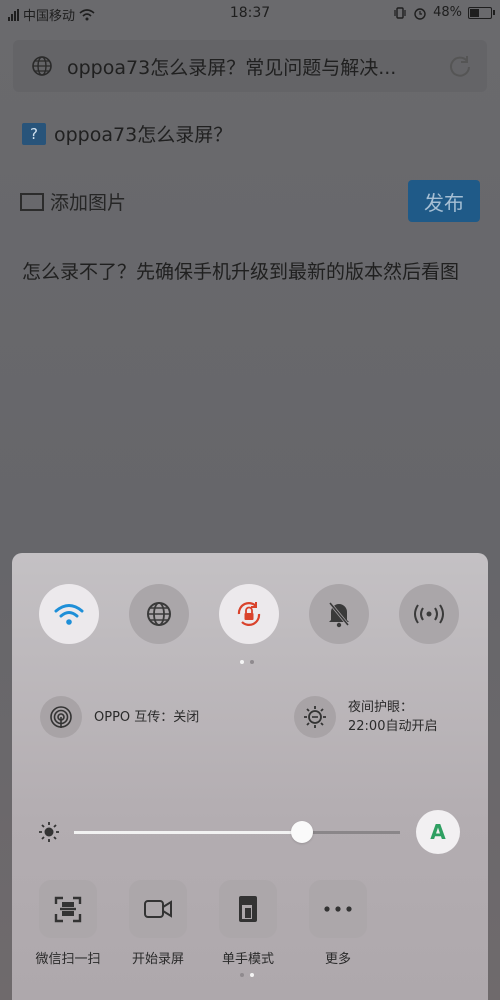 This screenshot has width=500, height=1000. I want to click on rotation-lock-toggle, so click(249, 614).